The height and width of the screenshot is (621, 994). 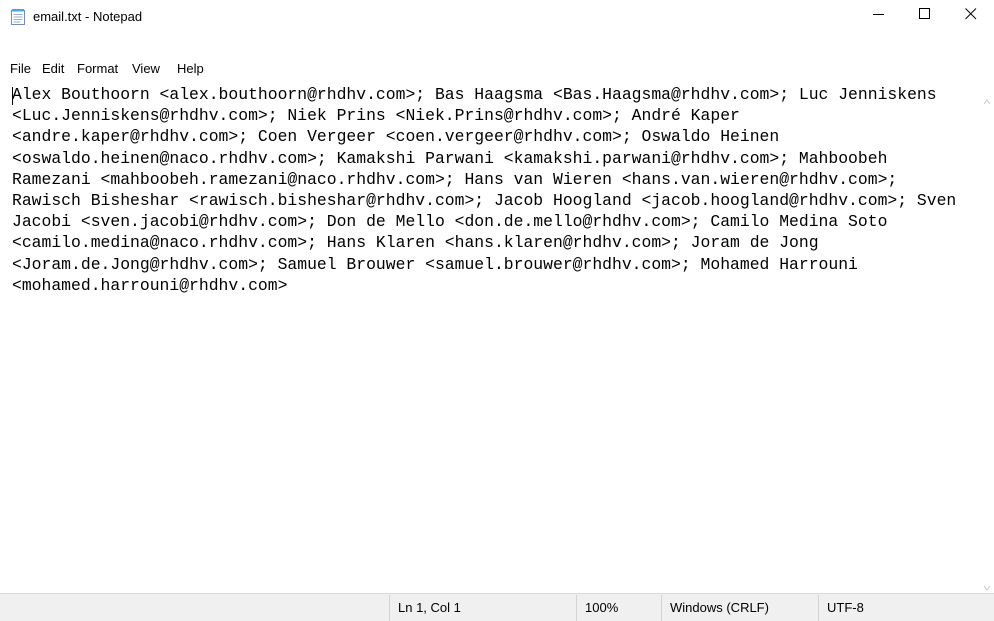 What do you see at coordinates (18, 16) in the screenshot?
I see `notepad-icon` at bounding box center [18, 16].